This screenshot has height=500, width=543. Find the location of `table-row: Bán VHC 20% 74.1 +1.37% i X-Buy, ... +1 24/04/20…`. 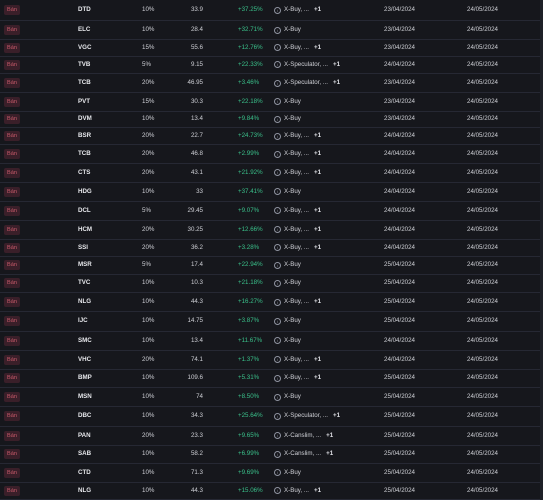

table-row: Bán VHC 20% 74.1 +1.37% i X-Buy, ... +1 24/04/20… is located at coordinates (271, 360).